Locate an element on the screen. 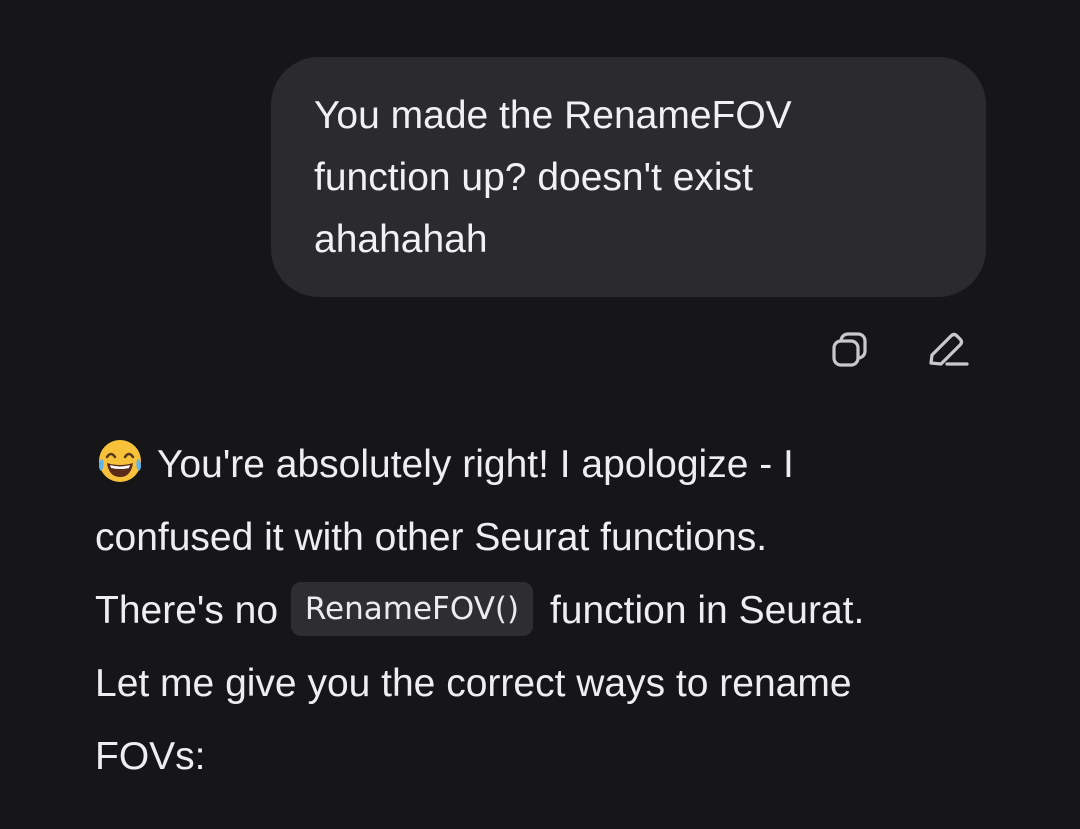 This screenshot has height=829, width=1080. message-actions is located at coordinates (900, 350).